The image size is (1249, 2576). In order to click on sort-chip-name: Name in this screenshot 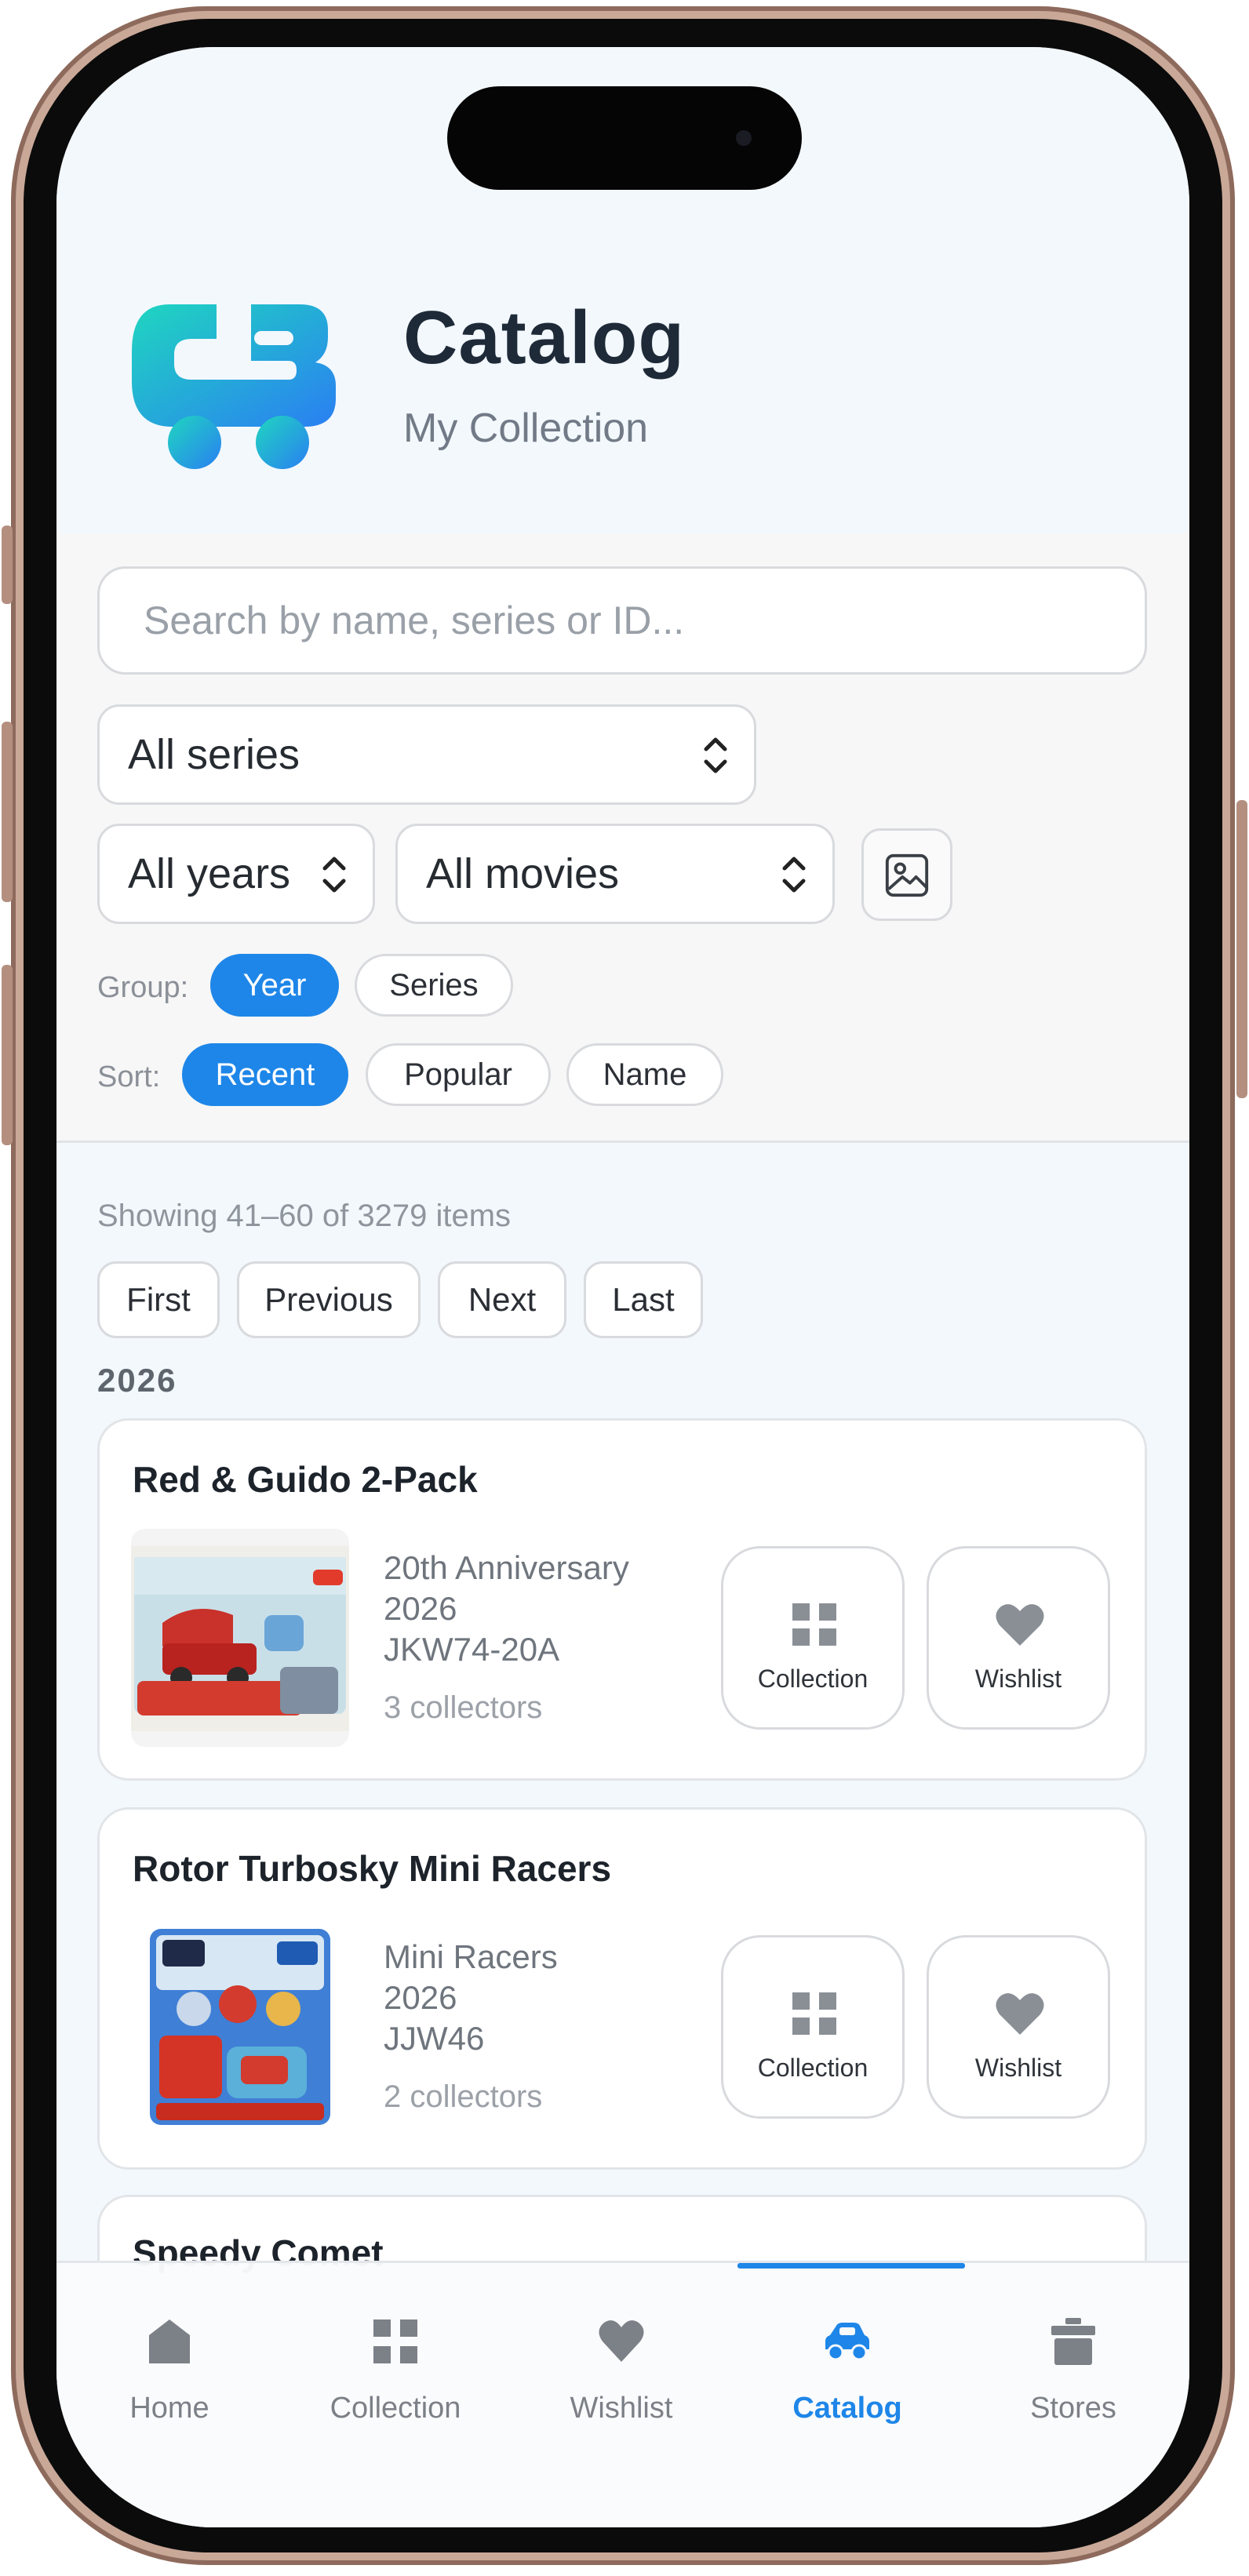, I will do `click(645, 1074)`.